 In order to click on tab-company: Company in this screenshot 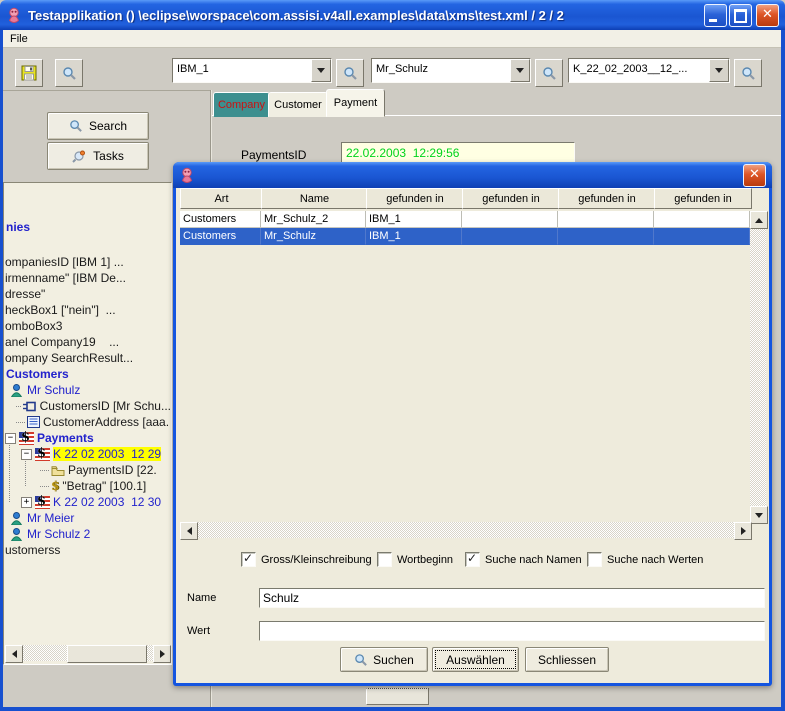, I will do `click(241, 104)`.